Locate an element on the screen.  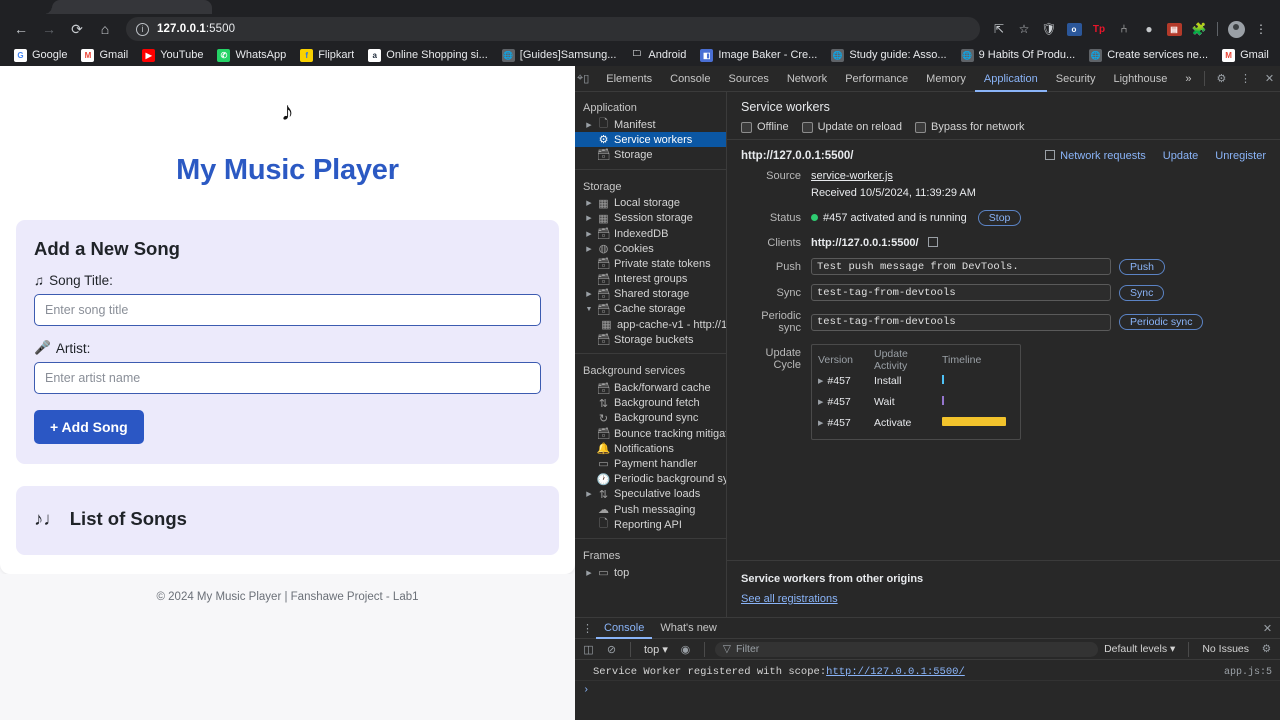
update-cycle-row: ▶ #457 Wait is located at coordinates (916, 401).